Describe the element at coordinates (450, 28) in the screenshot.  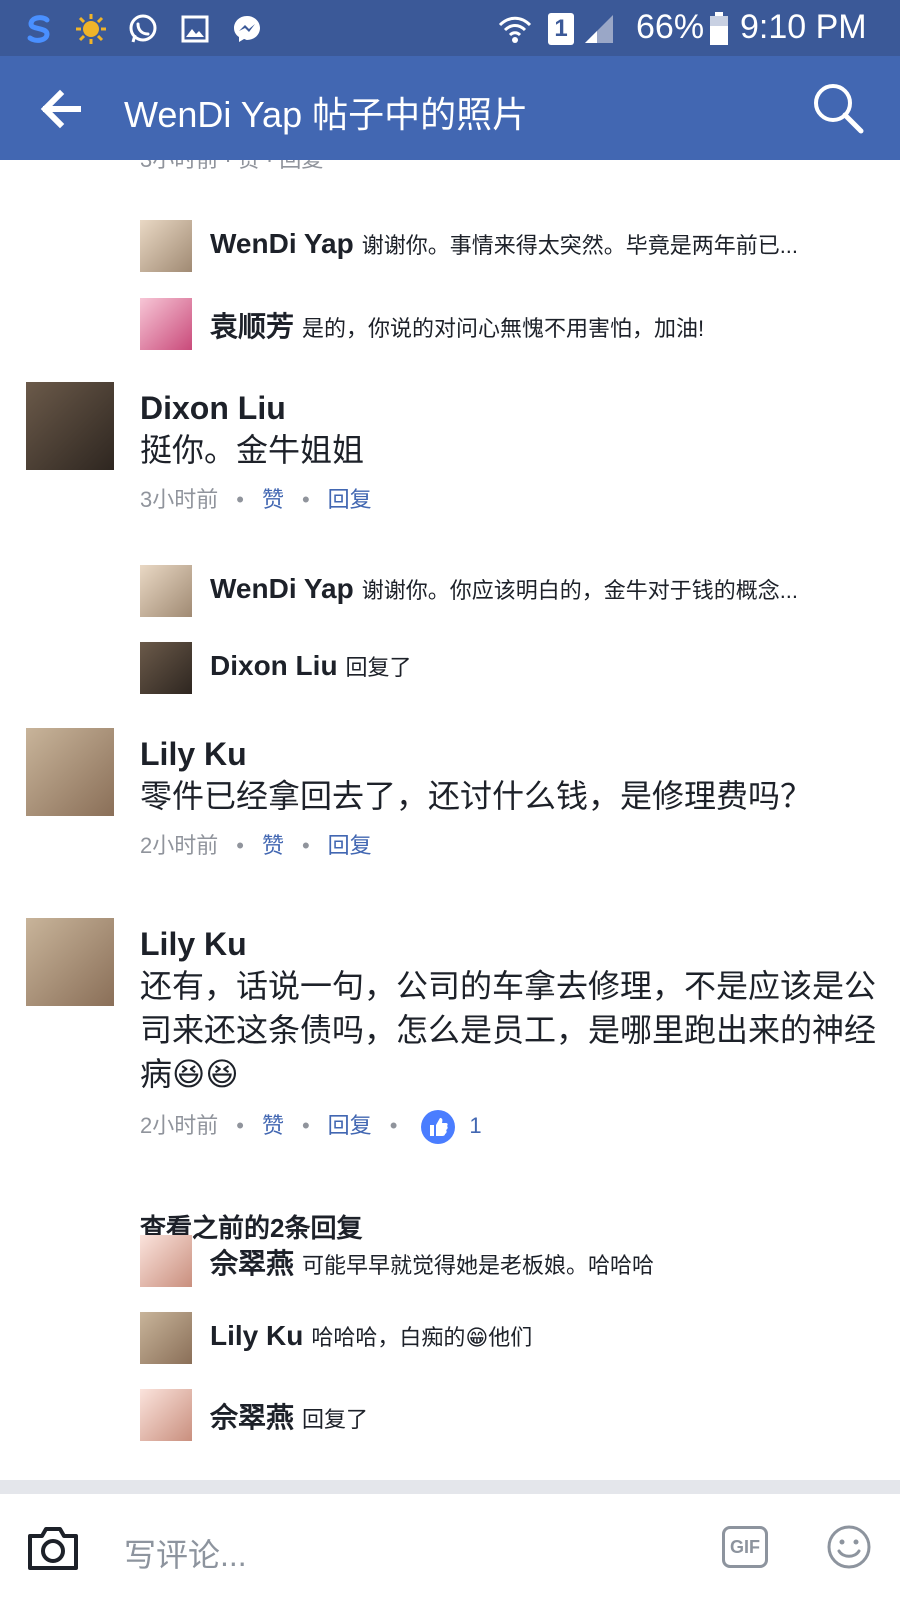
I see `status-bar: 1 66% 9:10 PM` at that location.